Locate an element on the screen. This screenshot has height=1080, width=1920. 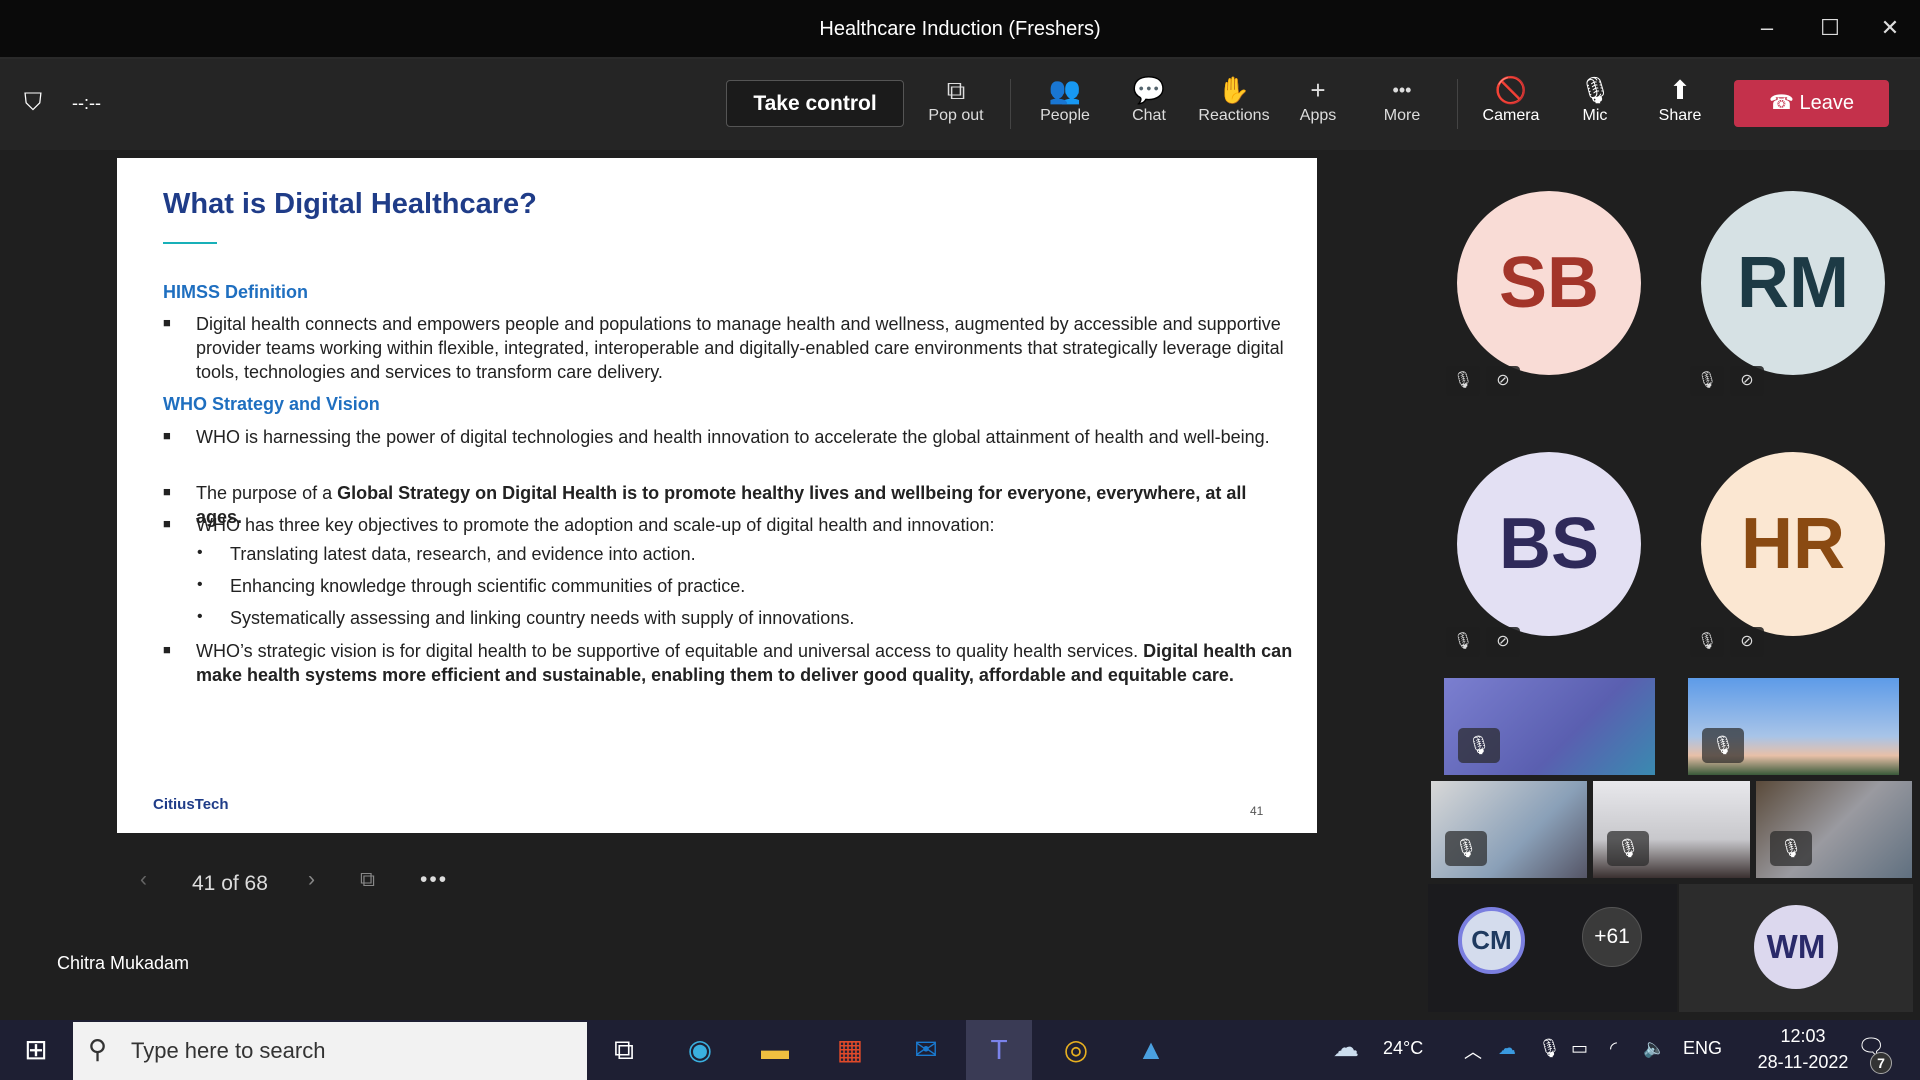
people-button: 👥 People is located at coordinates (1065, 99).